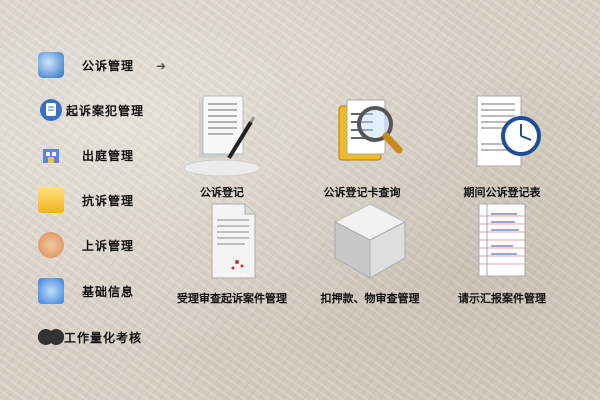 Image resolution: width=600 pixels, height=400 pixels. What do you see at coordinates (502, 137) in the screenshot?
I see `document-clock-icon` at bounding box center [502, 137].